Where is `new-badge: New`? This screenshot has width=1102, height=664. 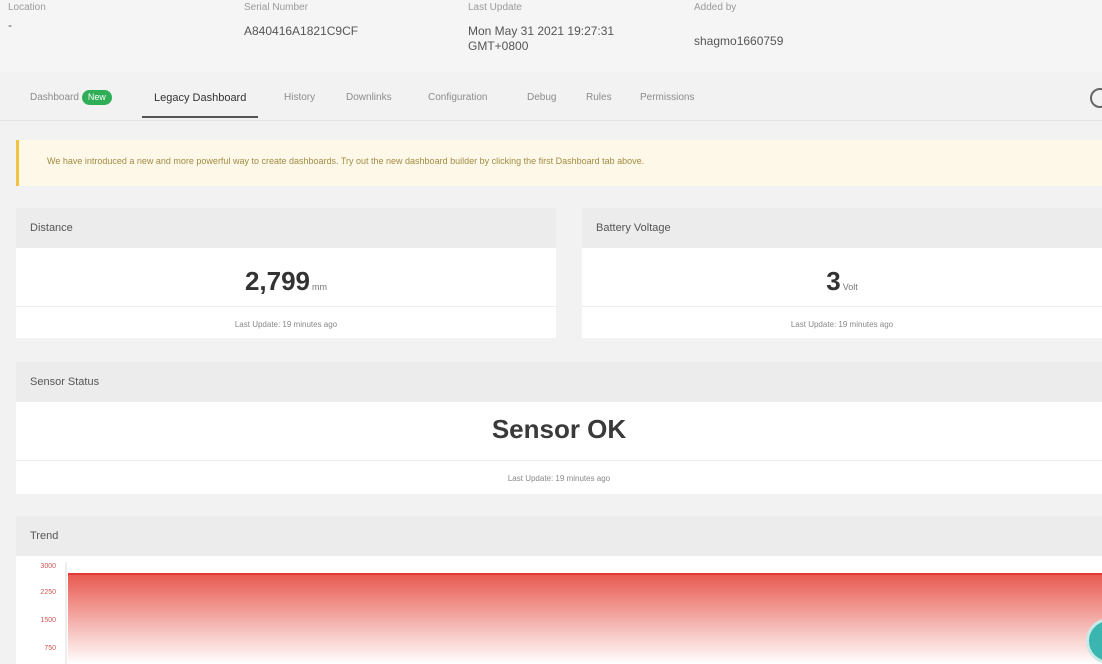 new-badge: New is located at coordinates (96, 97).